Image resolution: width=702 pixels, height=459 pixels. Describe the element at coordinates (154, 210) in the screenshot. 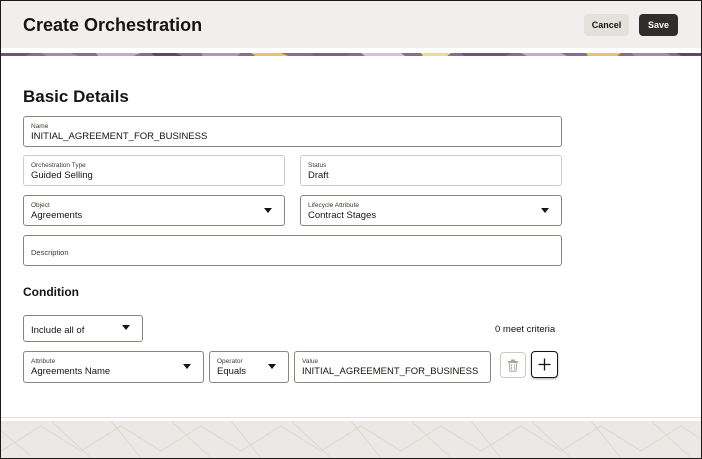

I see `object-select: Object Agreements` at that location.